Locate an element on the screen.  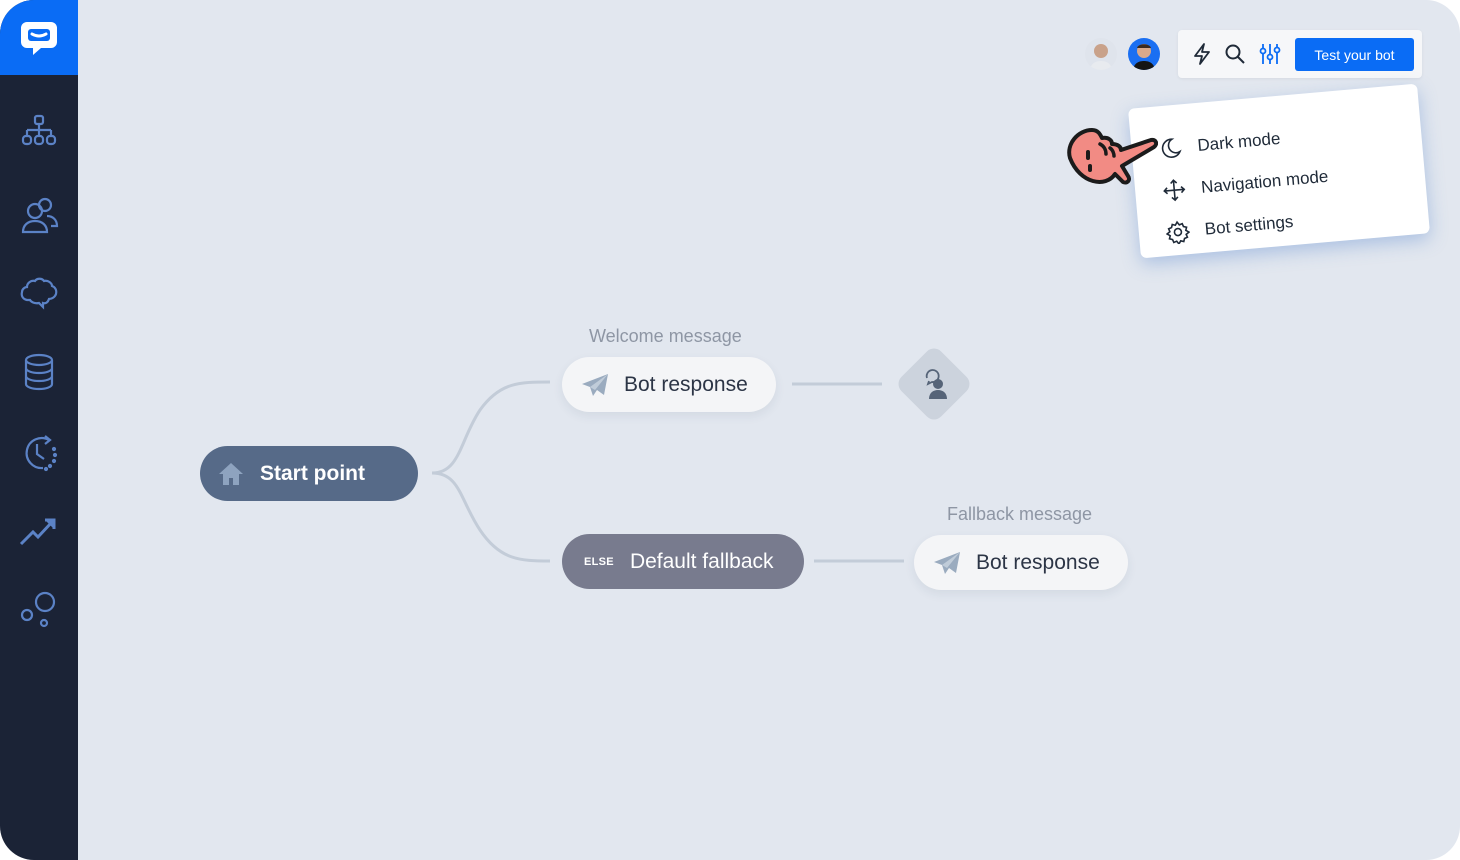
gear-icon is located at coordinates (1178, 232).